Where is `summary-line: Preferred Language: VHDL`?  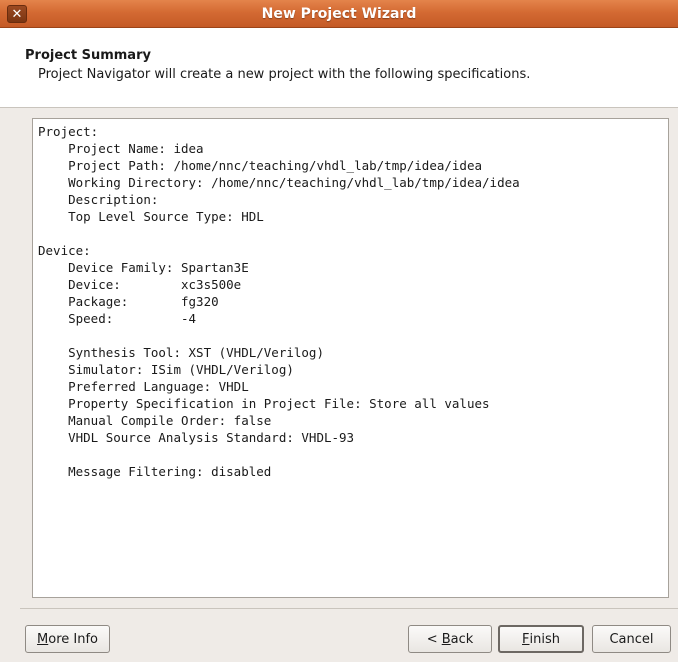
summary-line: Preferred Language: VHDL is located at coordinates (143, 386).